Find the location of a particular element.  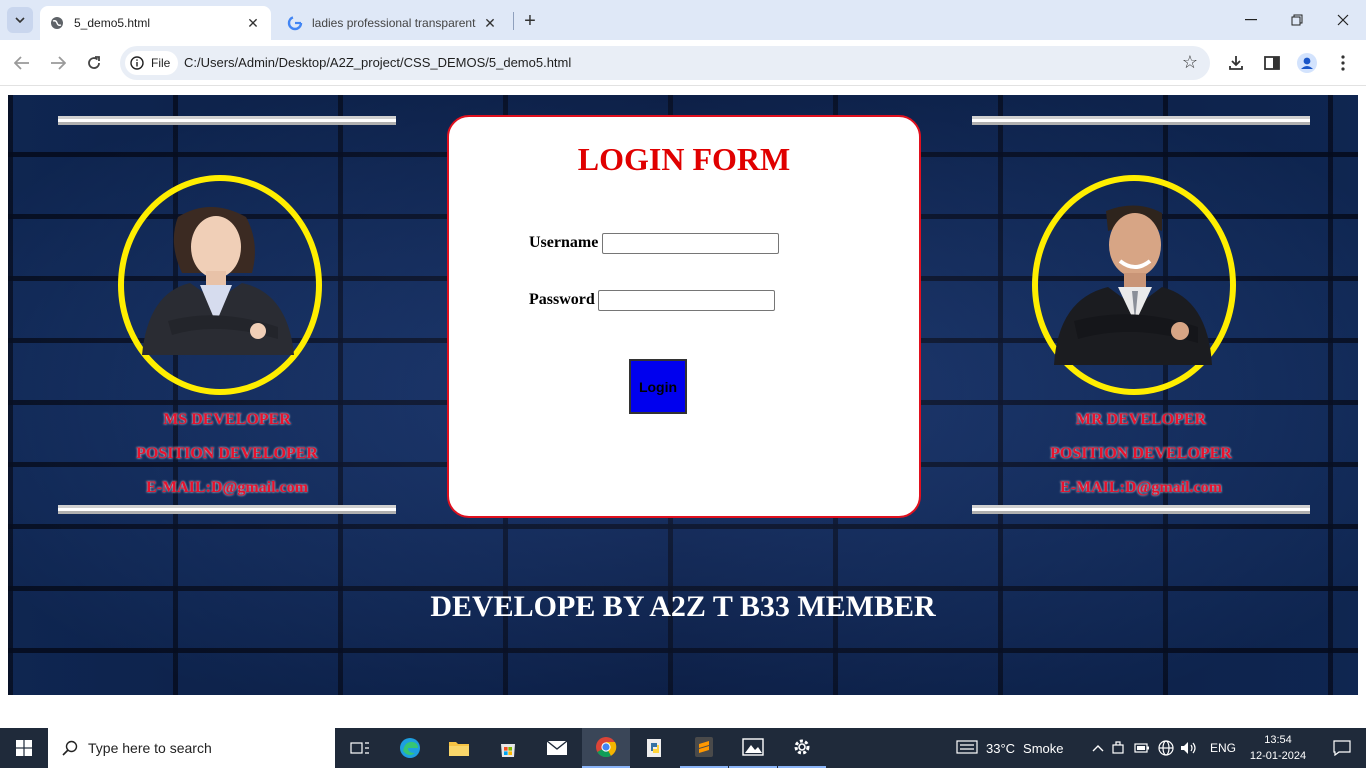

sublime-text-icon is located at coordinates (704, 748).